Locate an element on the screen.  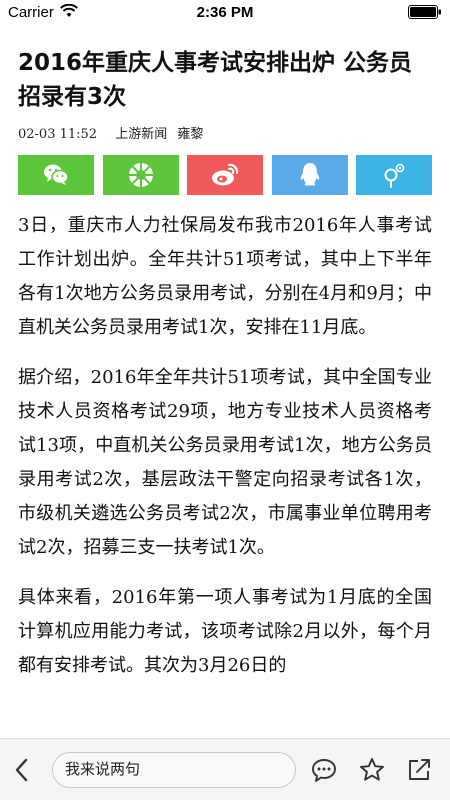
wechat-icon is located at coordinates (56, 174).